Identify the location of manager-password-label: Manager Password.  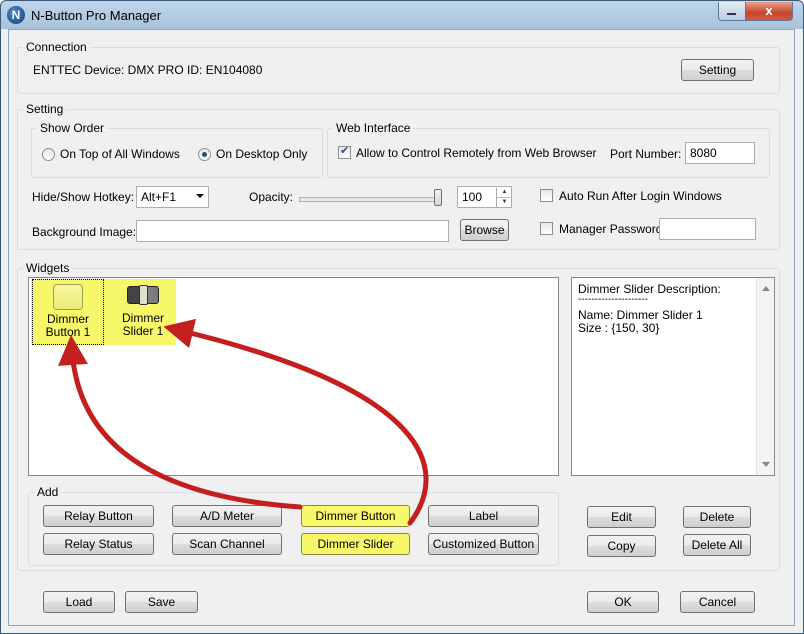
(611, 229).